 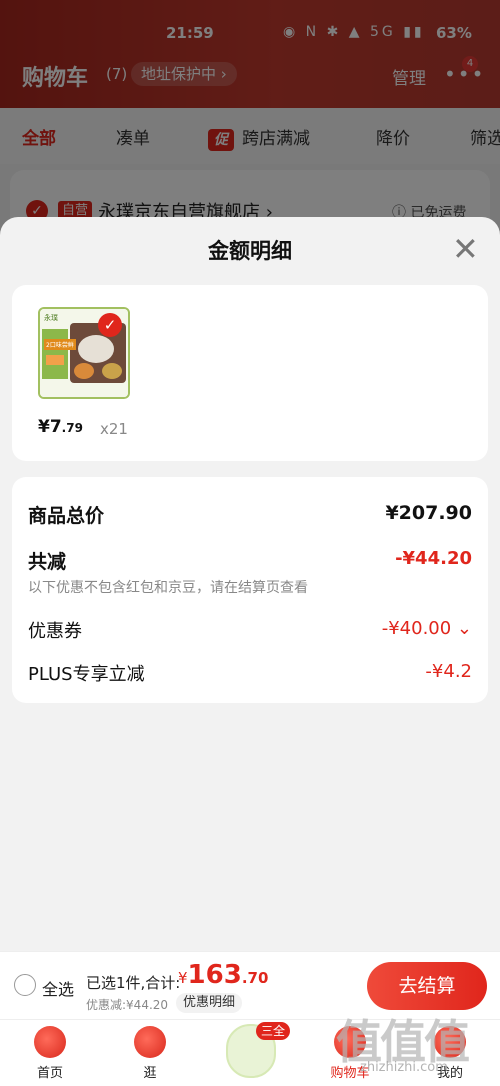 What do you see at coordinates (427, 986) in the screenshot?
I see `checkout-button: 去结算` at bounding box center [427, 986].